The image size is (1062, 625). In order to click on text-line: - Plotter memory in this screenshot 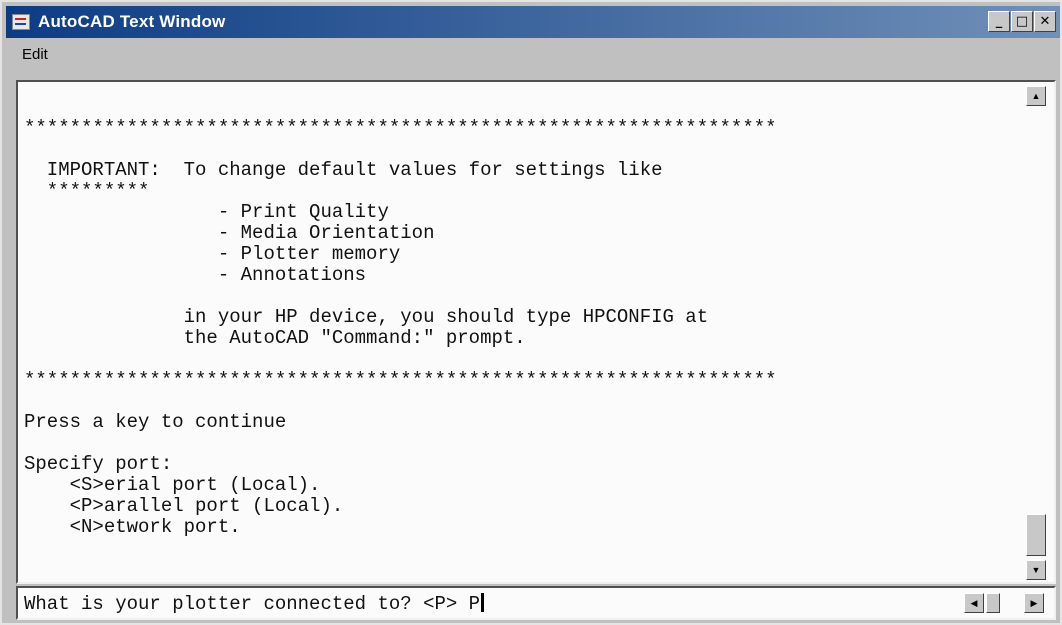, I will do `click(212, 254)`.